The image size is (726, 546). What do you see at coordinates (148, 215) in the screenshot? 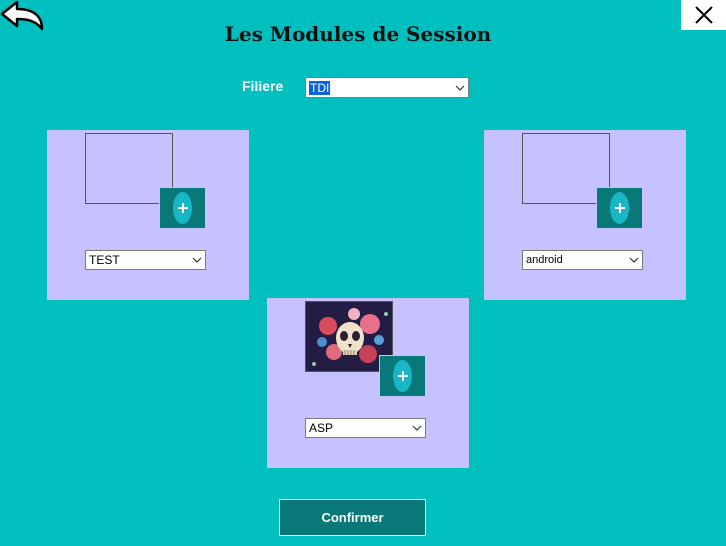
I see `module-panel-1: TEST` at bounding box center [148, 215].